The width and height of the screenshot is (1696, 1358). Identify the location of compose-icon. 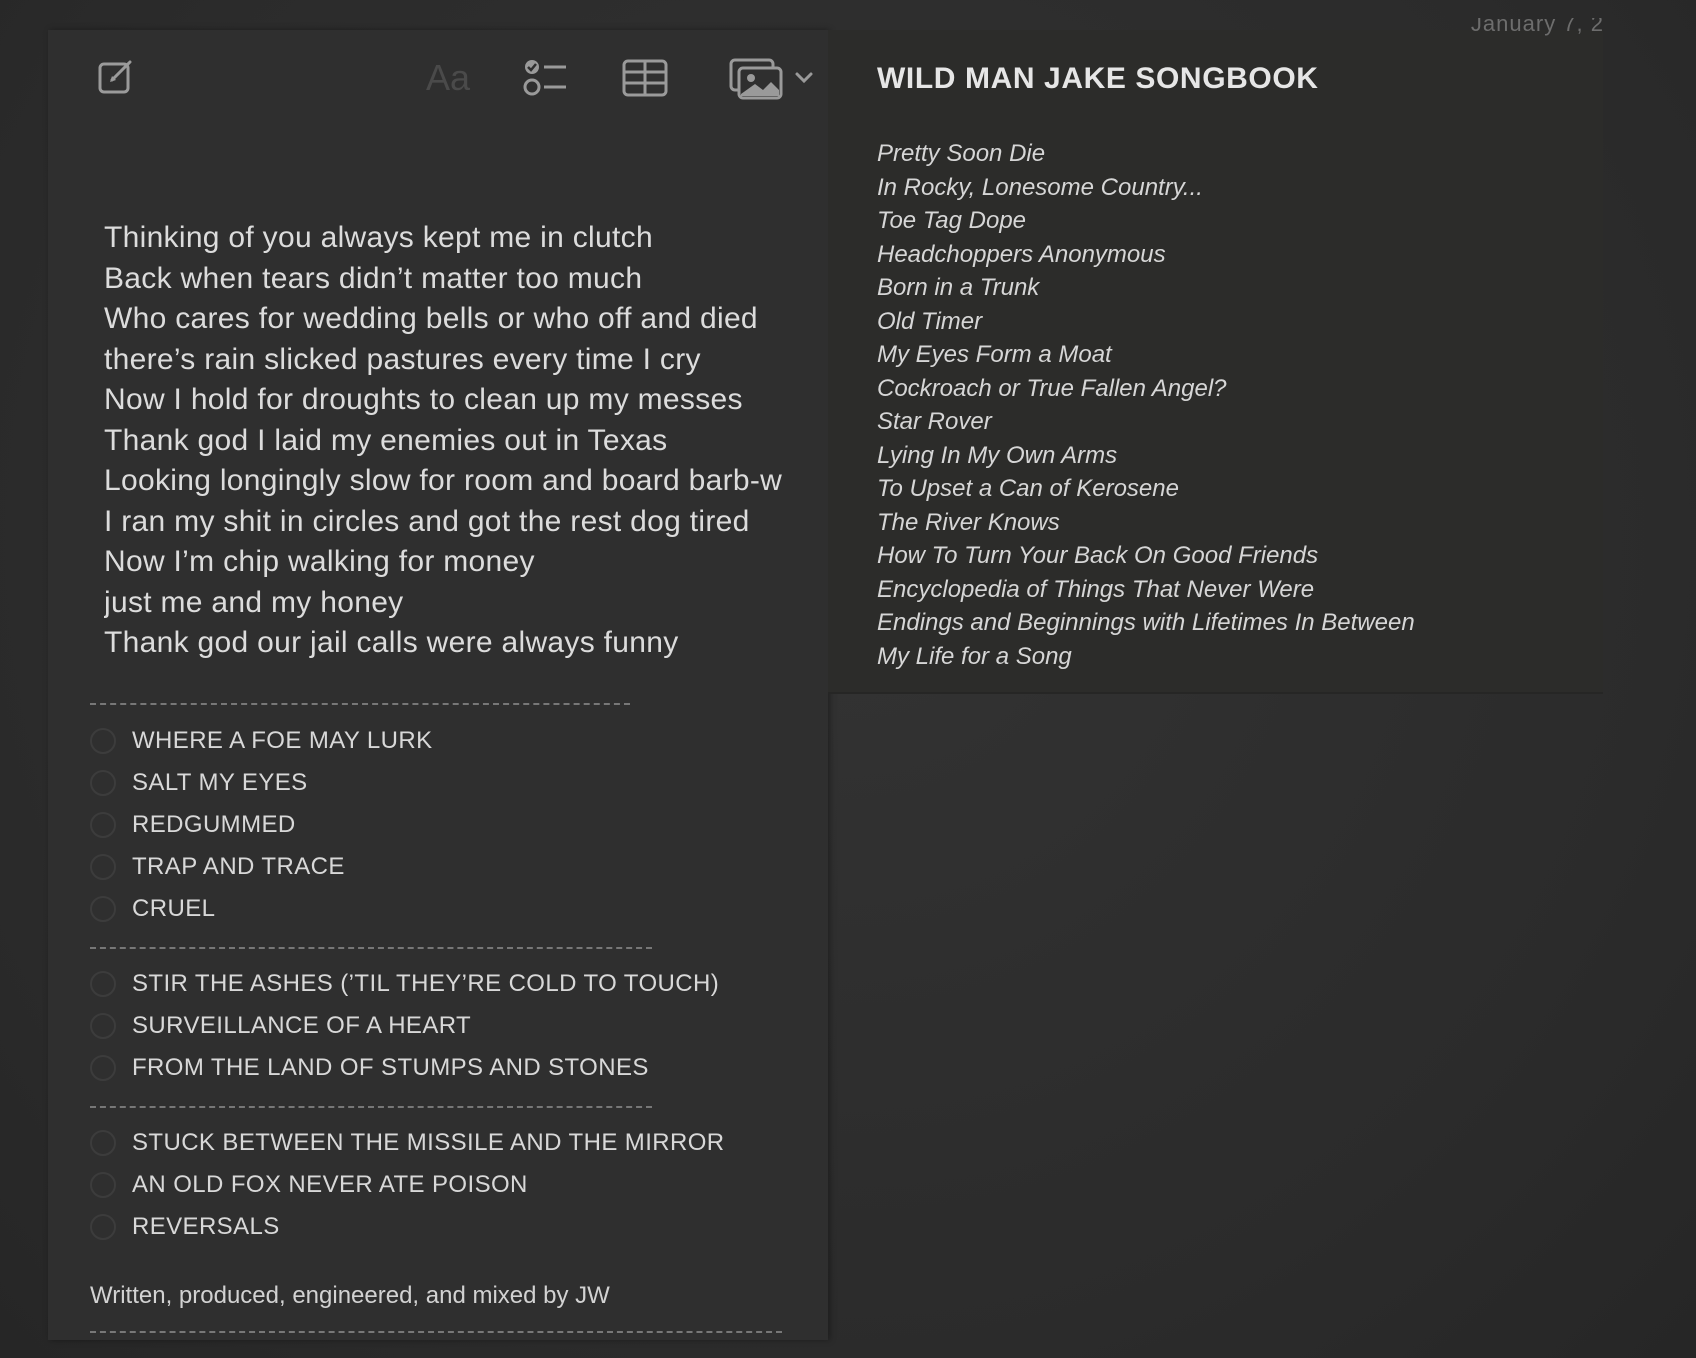
(115, 77).